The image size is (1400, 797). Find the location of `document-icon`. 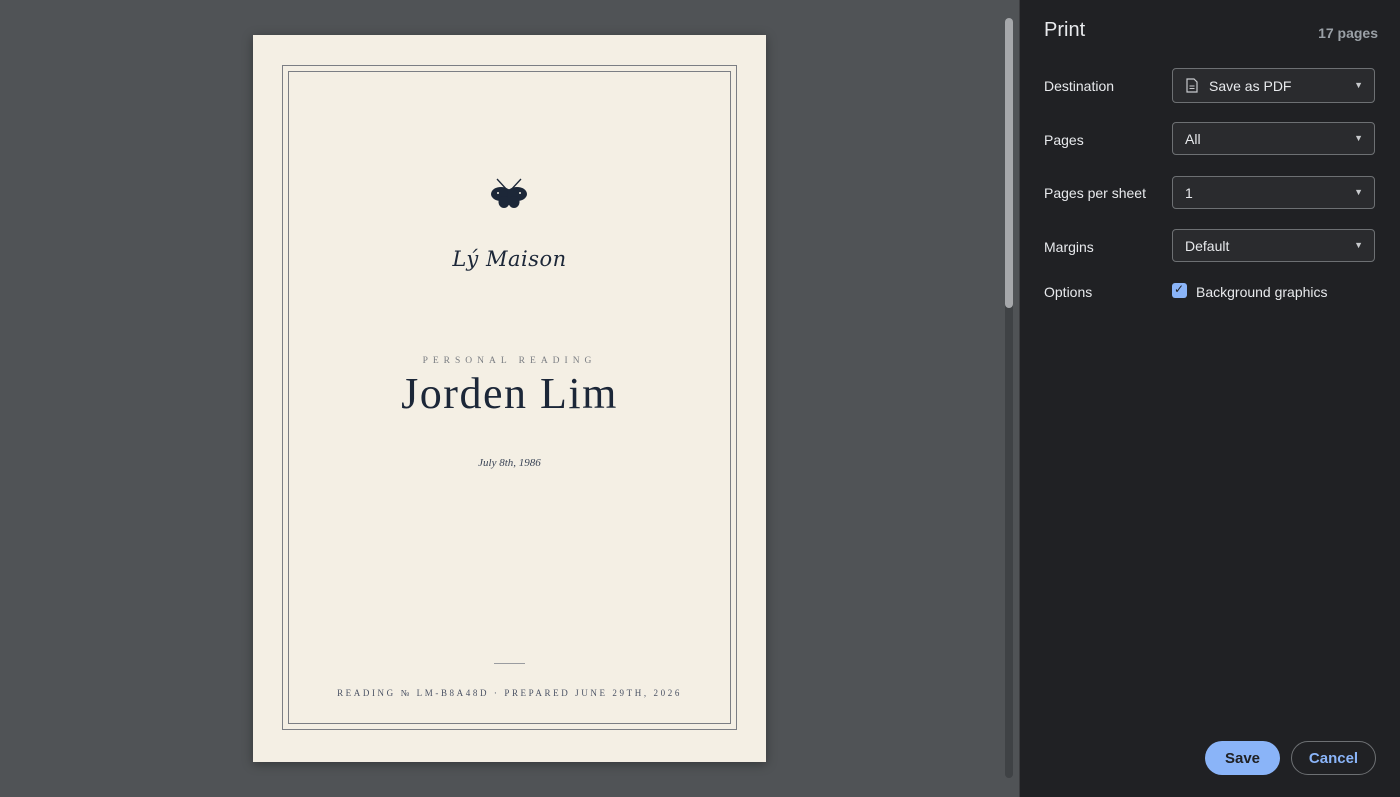

document-icon is located at coordinates (1192, 85).